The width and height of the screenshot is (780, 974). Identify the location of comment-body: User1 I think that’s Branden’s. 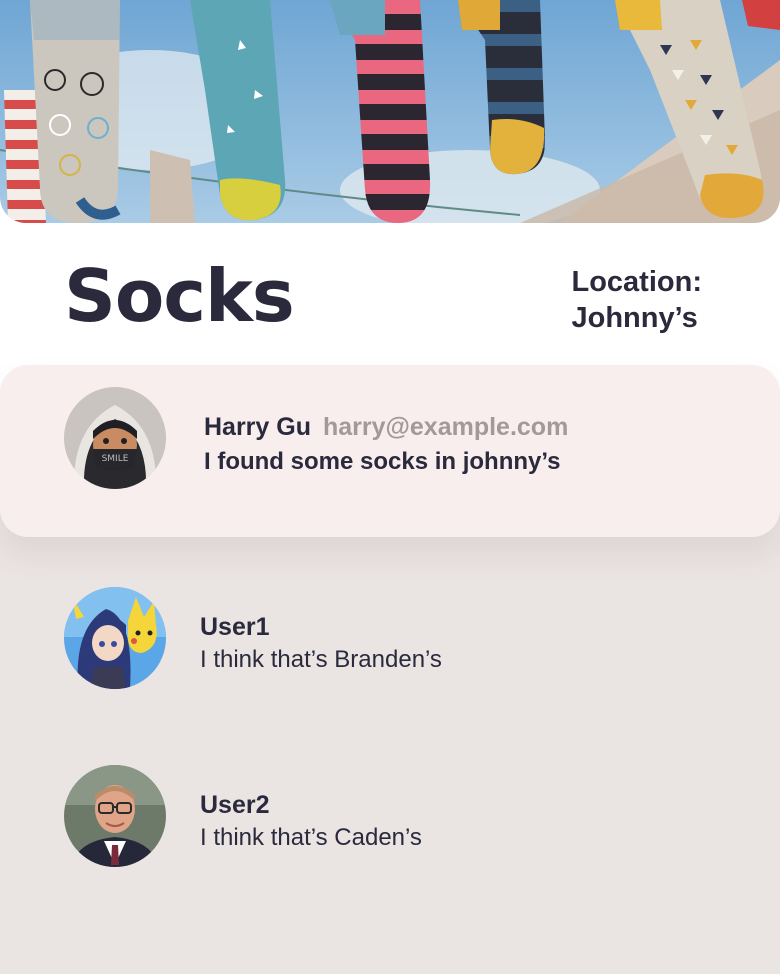
(321, 643).